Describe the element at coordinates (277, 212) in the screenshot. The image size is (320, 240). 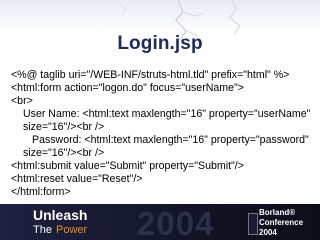
I see `borland-logo-brand: Borland®` at that location.